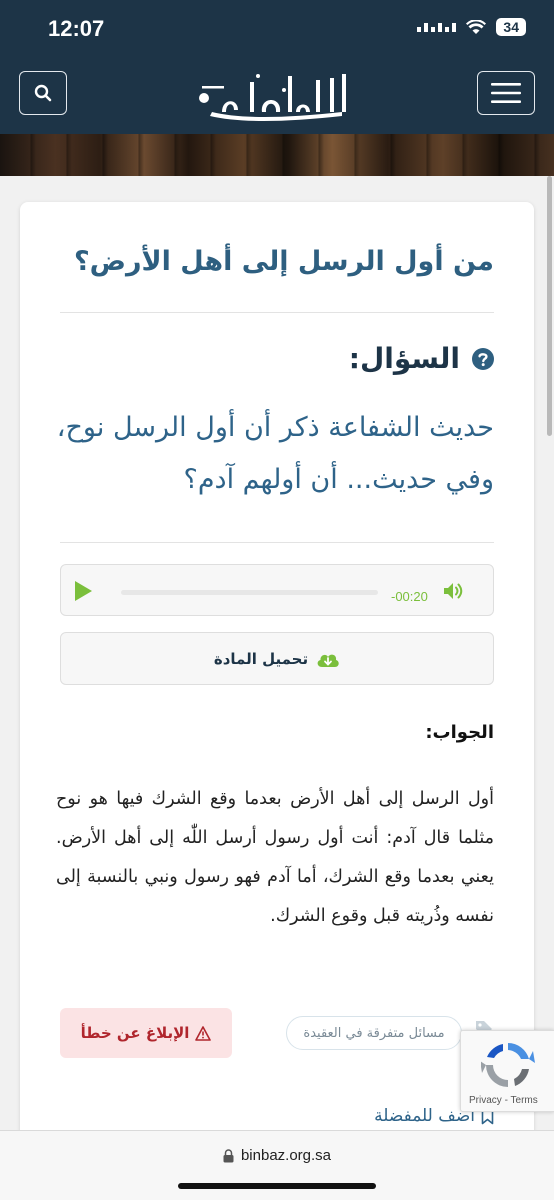  I want to click on url-text: binbaz.org.sa, so click(286, 1155).